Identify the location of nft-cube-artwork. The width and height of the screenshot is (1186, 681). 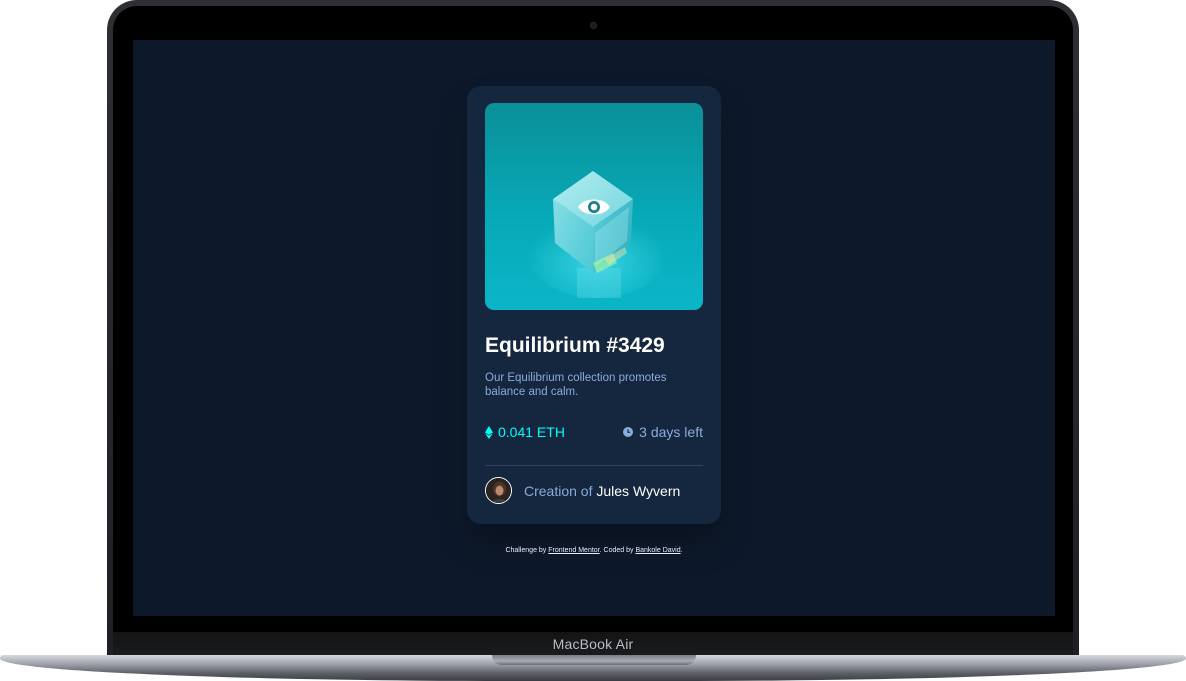
(594, 206).